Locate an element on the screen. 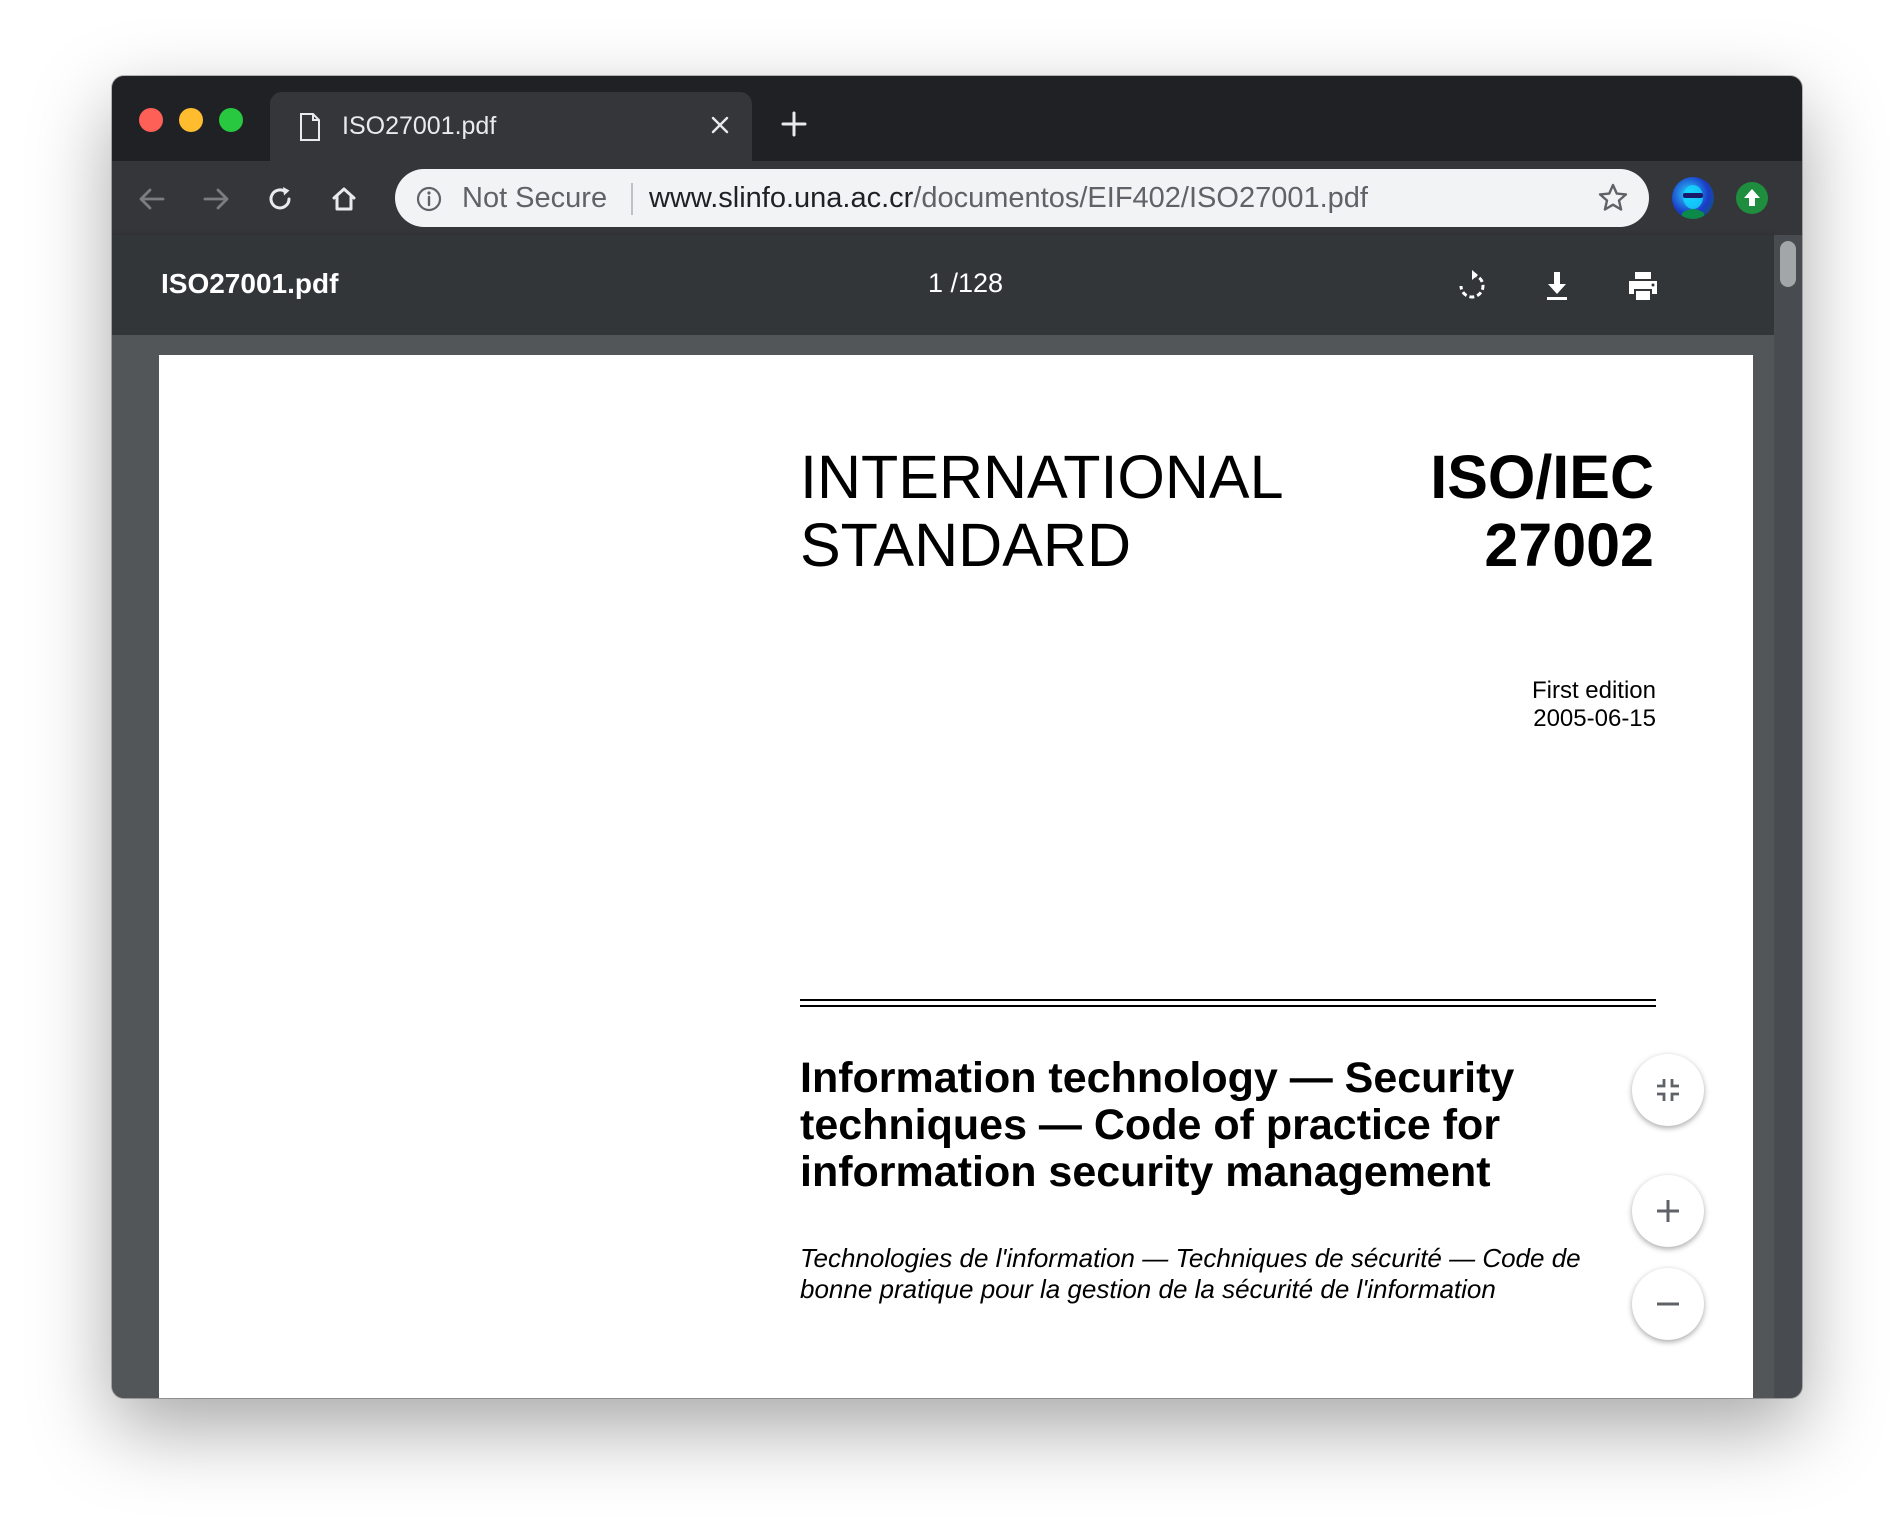 This screenshot has width=1904, height=1538. pdf-toolbar: ISO27001.pdf 1 /128 is located at coordinates (943, 285).